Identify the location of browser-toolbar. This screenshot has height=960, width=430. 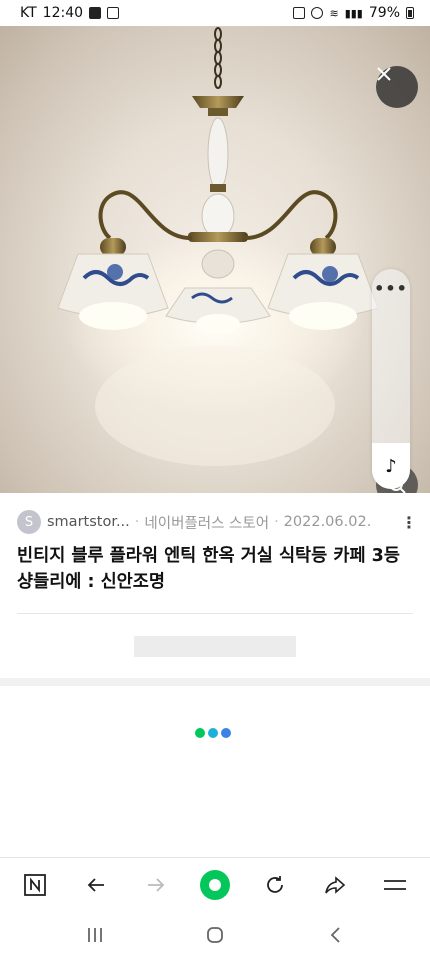
(215, 884).